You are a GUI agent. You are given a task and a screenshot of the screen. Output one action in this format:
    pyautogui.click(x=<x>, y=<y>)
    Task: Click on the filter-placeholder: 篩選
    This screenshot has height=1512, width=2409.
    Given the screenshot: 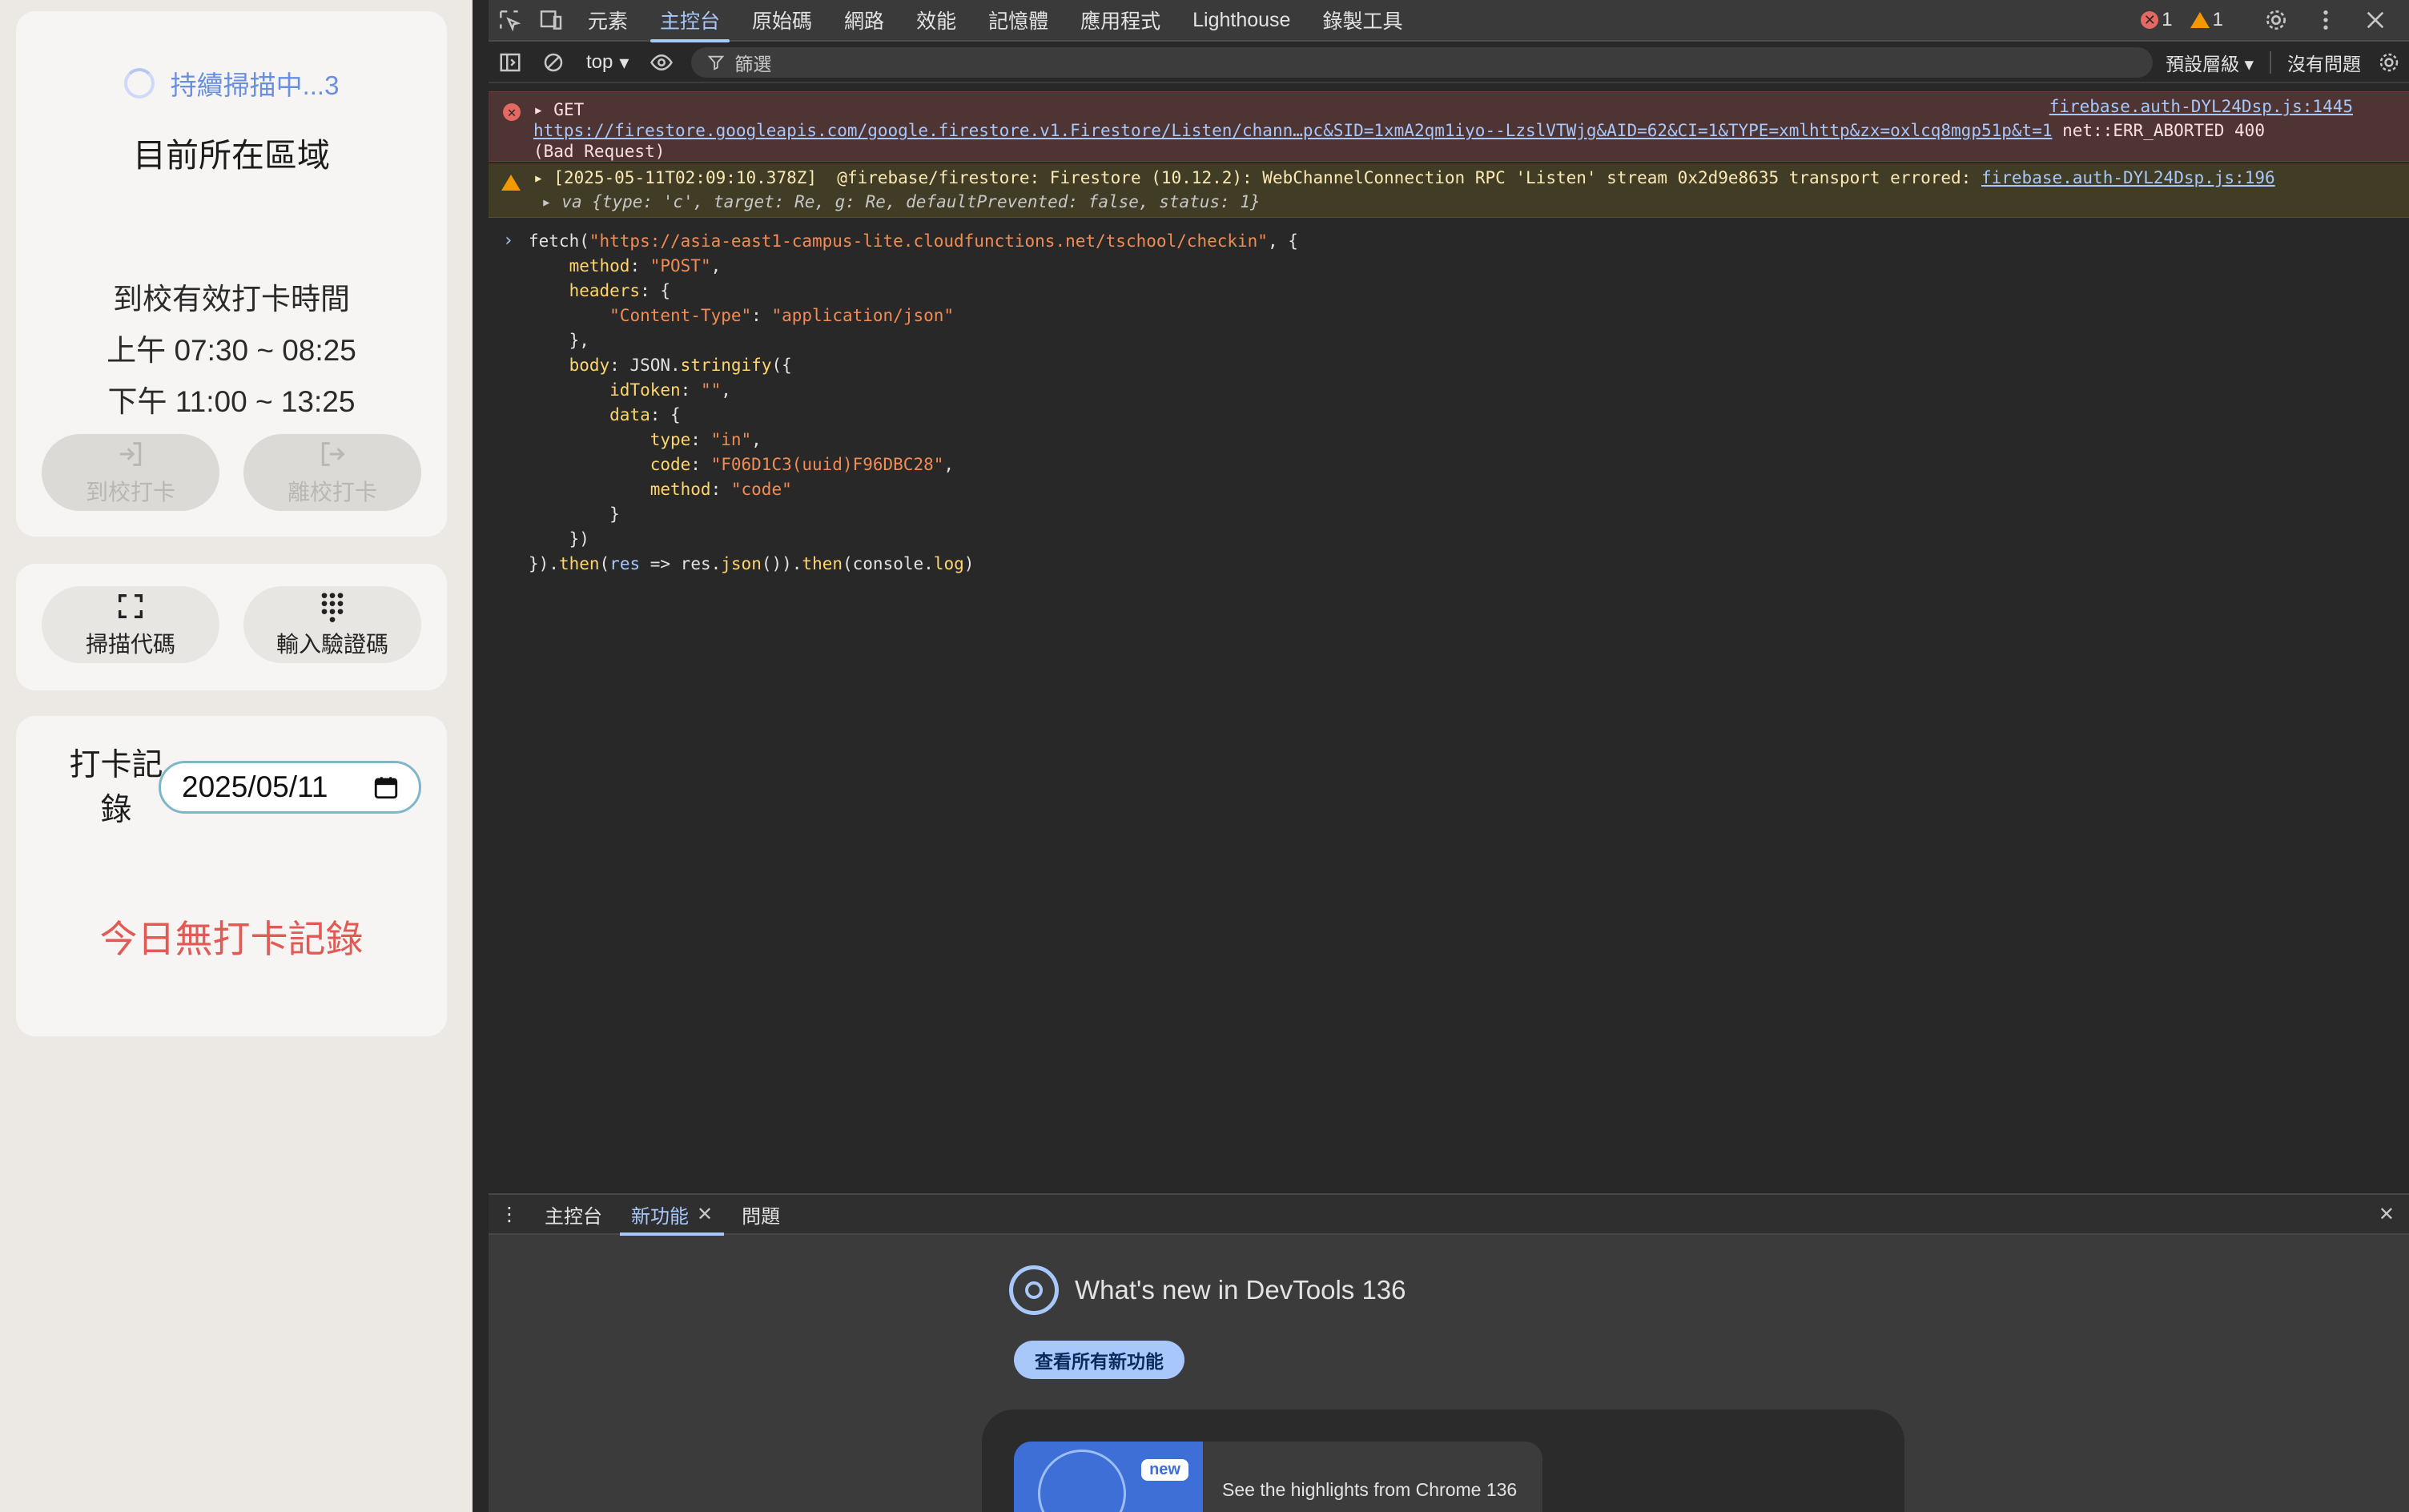 What is the action you would take?
    pyautogui.click(x=753, y=64)
    